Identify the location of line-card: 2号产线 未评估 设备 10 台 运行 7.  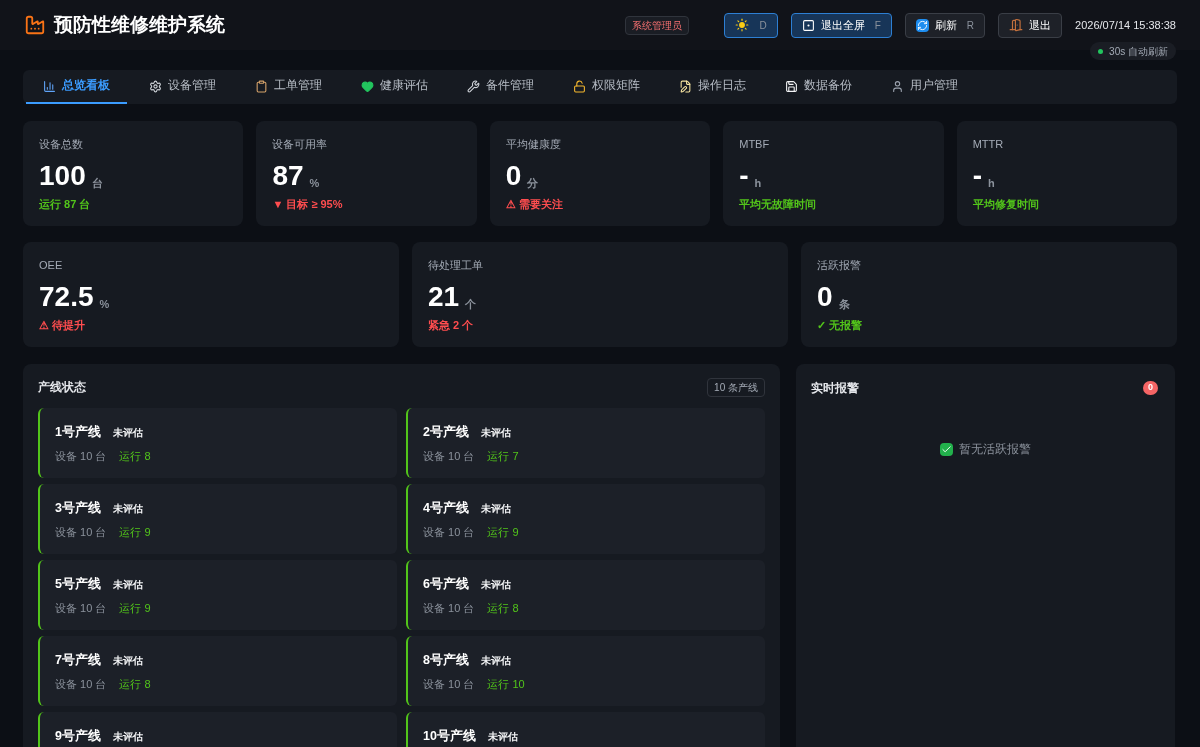
(585, 443).